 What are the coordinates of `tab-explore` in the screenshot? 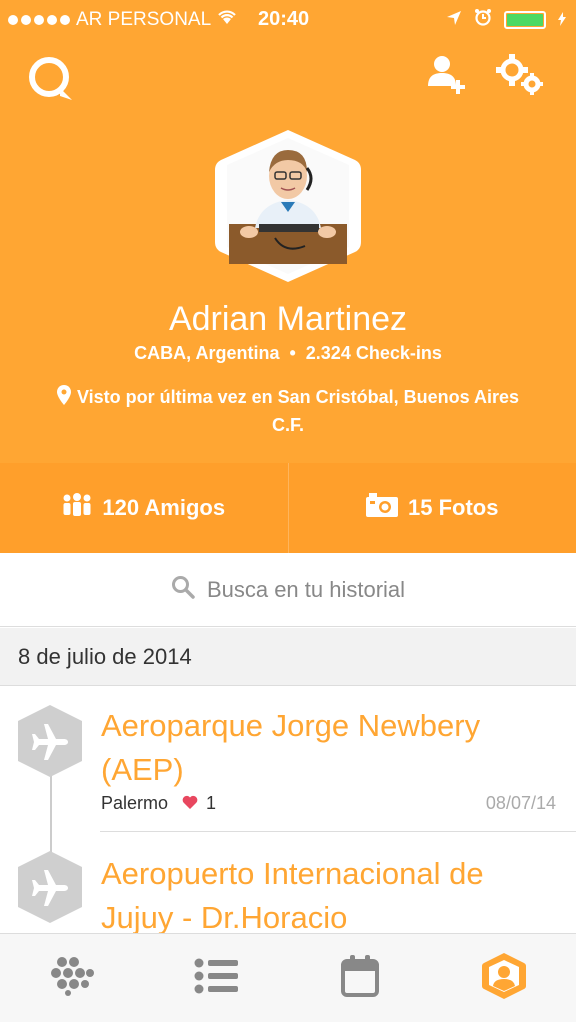 It's located at (72, 978).